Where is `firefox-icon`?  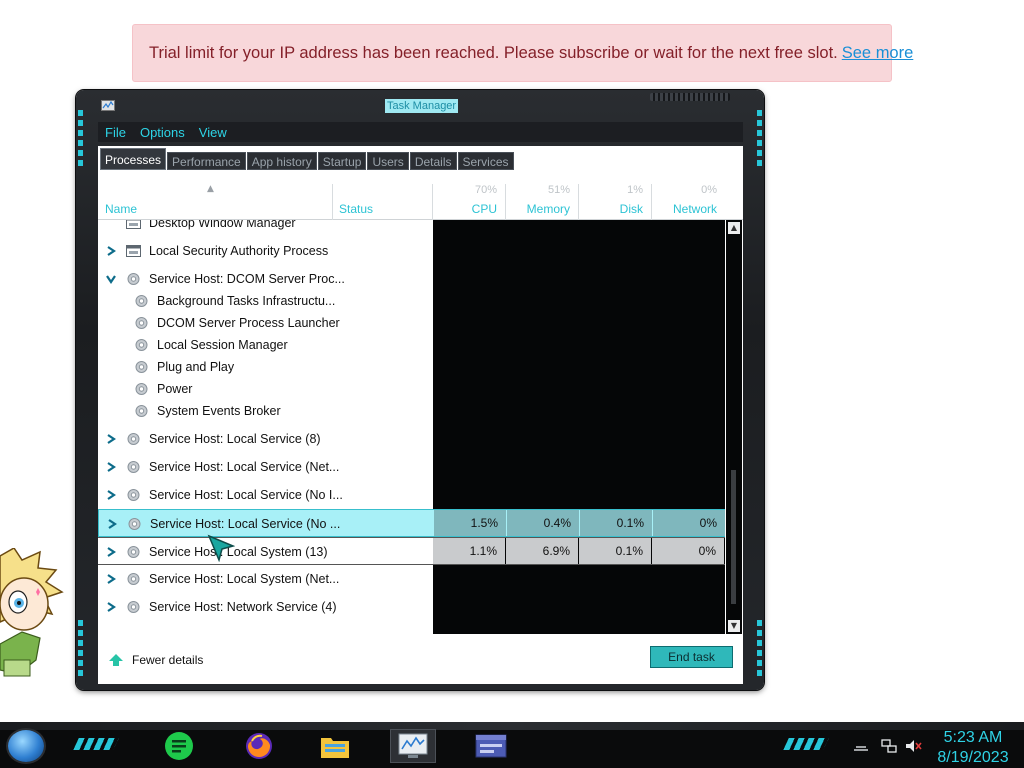
firefox-icon is located at coordinates (259, 746).